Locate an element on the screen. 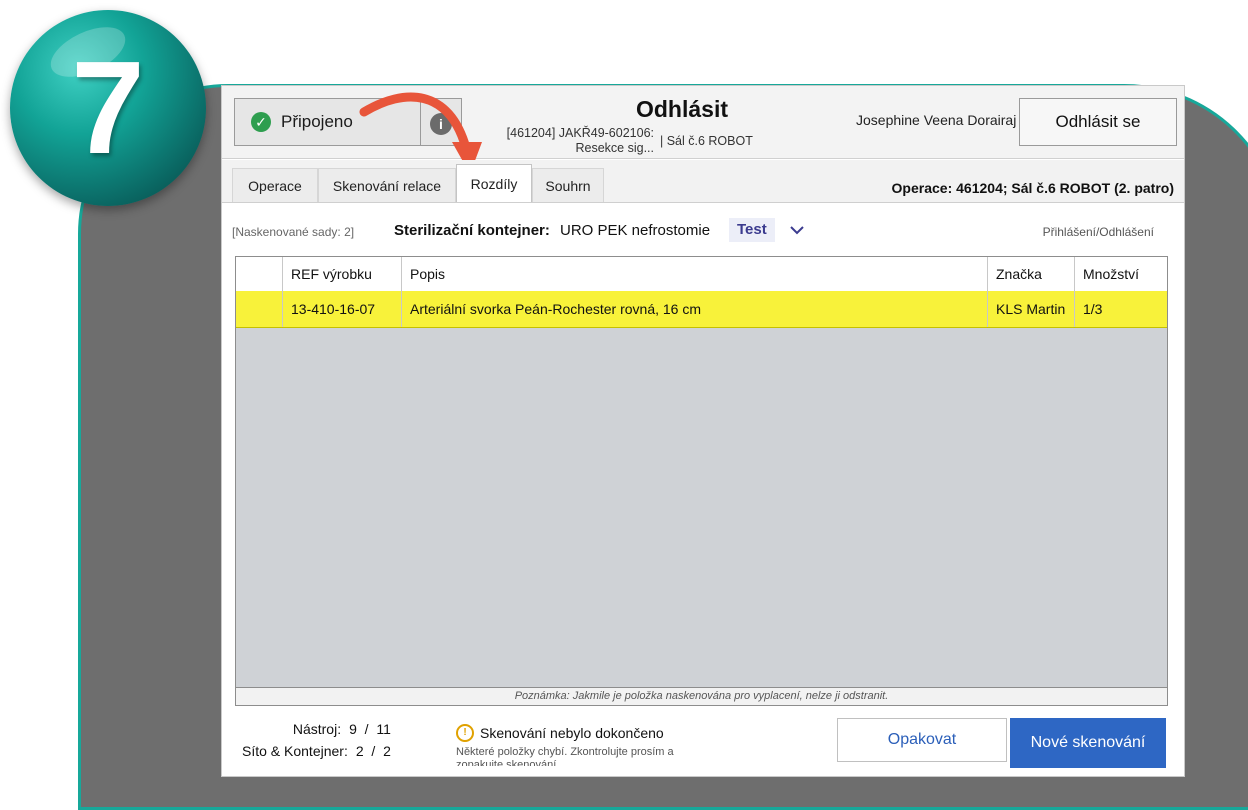 Image resolution: width=1248 pixels, height=810 pixels. check-icon: ✓ is located at coordinates (261, 122).